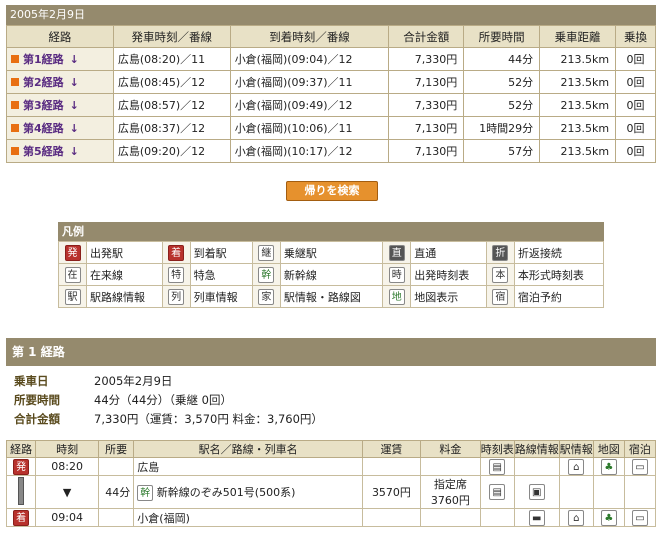 The image size is (661, 536). I want to click on route-label: 第2経路, so click(43, 82).